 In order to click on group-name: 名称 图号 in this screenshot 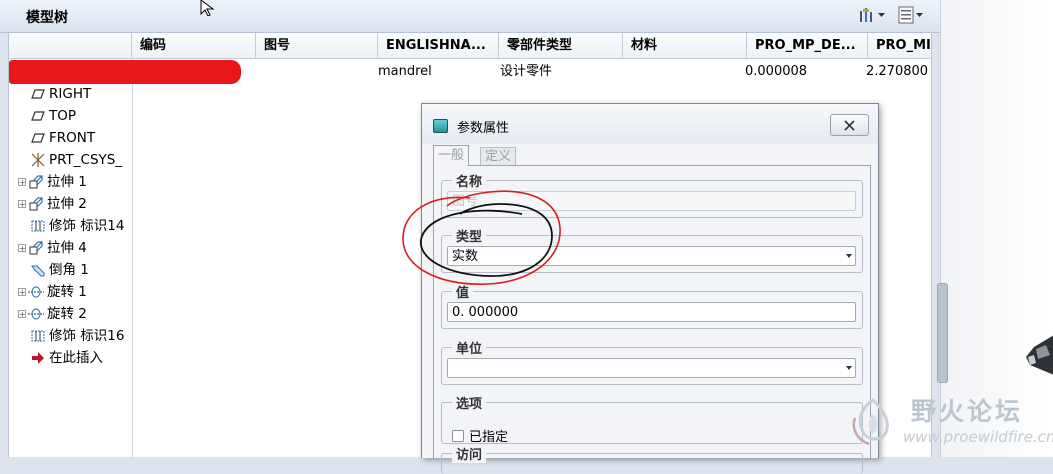, I will do `click(652, 194)`.